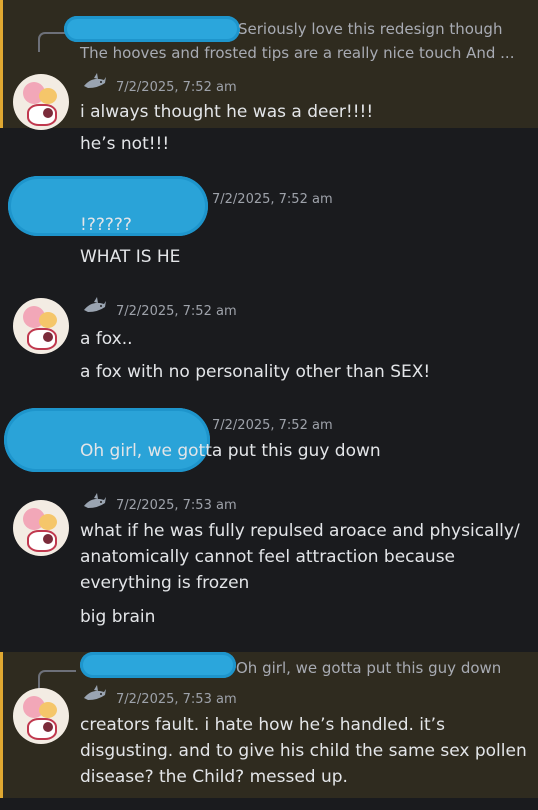 The image size is (538, 810). What do you see at coordinates (227, 112) in the screenshot?
I see `message-text: i always thought he was a deer!!!!` at bounding box center [227, 112].